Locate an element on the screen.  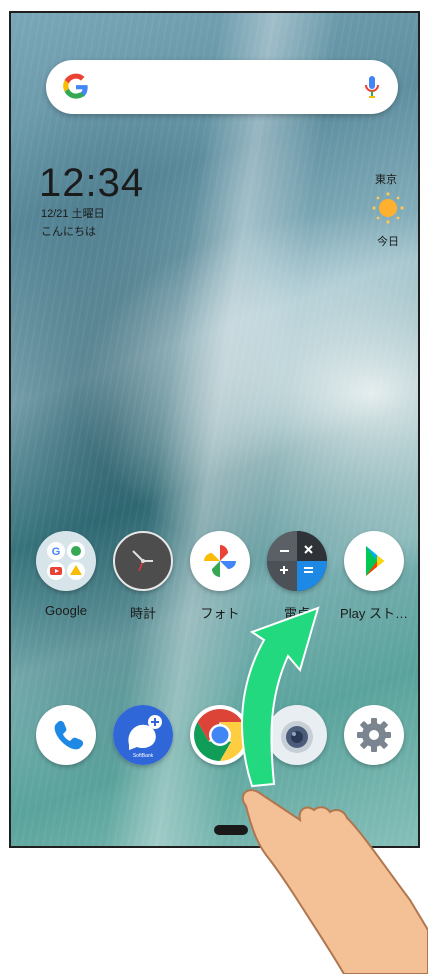
plus-message-icon: SoftBank is located at coordinates (143, 735).